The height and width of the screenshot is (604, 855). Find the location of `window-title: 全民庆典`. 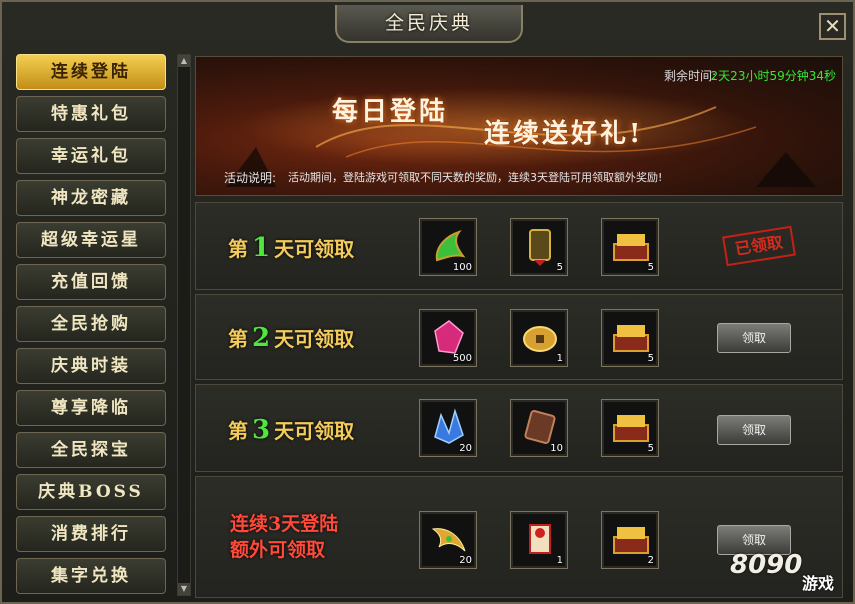

window-title: 全民庆典 is located at coordinates (429, 24).